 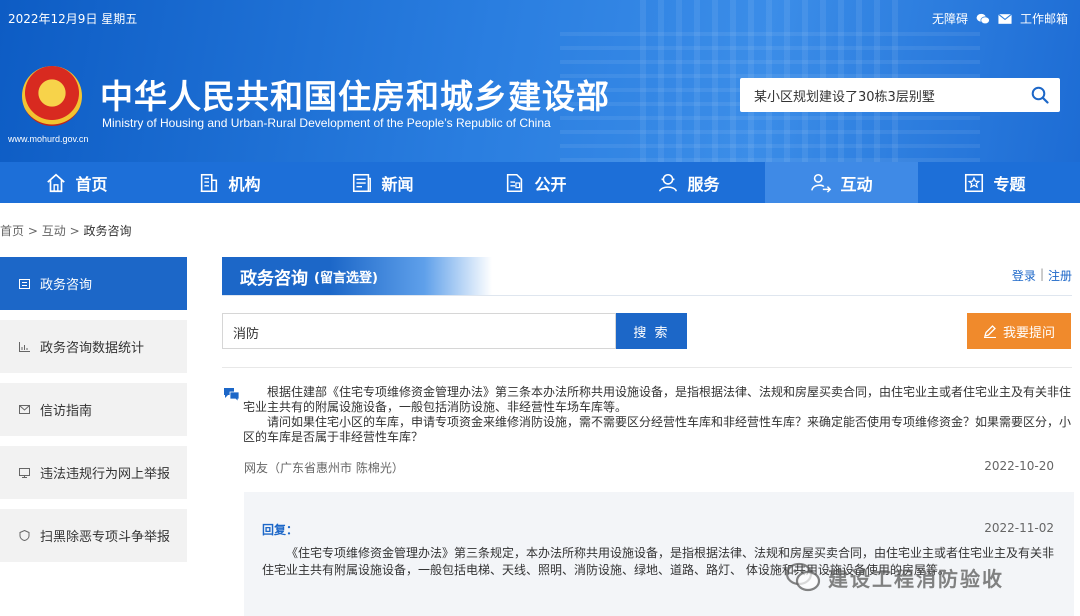 What do you see at coordinates (983, 19) in the screenshot?
I see `wechat-icon` at bounding box center [983, 19].